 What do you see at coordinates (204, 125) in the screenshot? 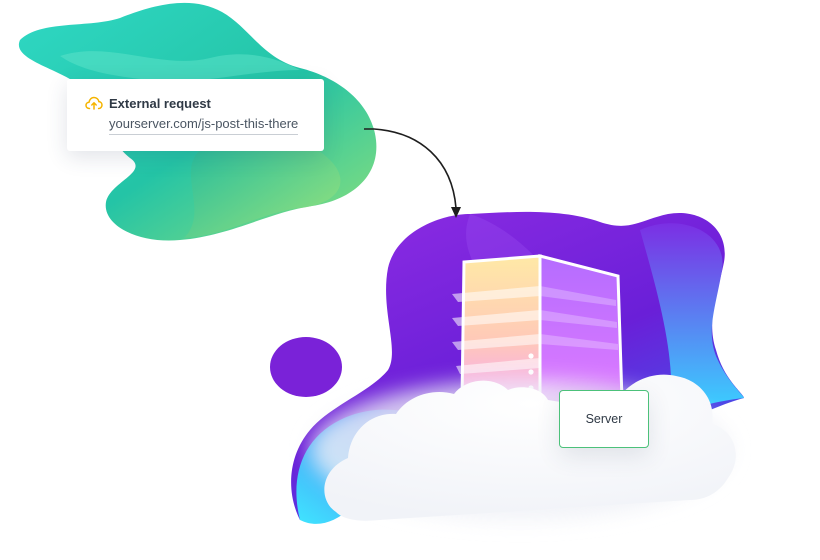
I see `request-url-field: yourserver.com/js-post-this-there` at bounding box center [204, 125].